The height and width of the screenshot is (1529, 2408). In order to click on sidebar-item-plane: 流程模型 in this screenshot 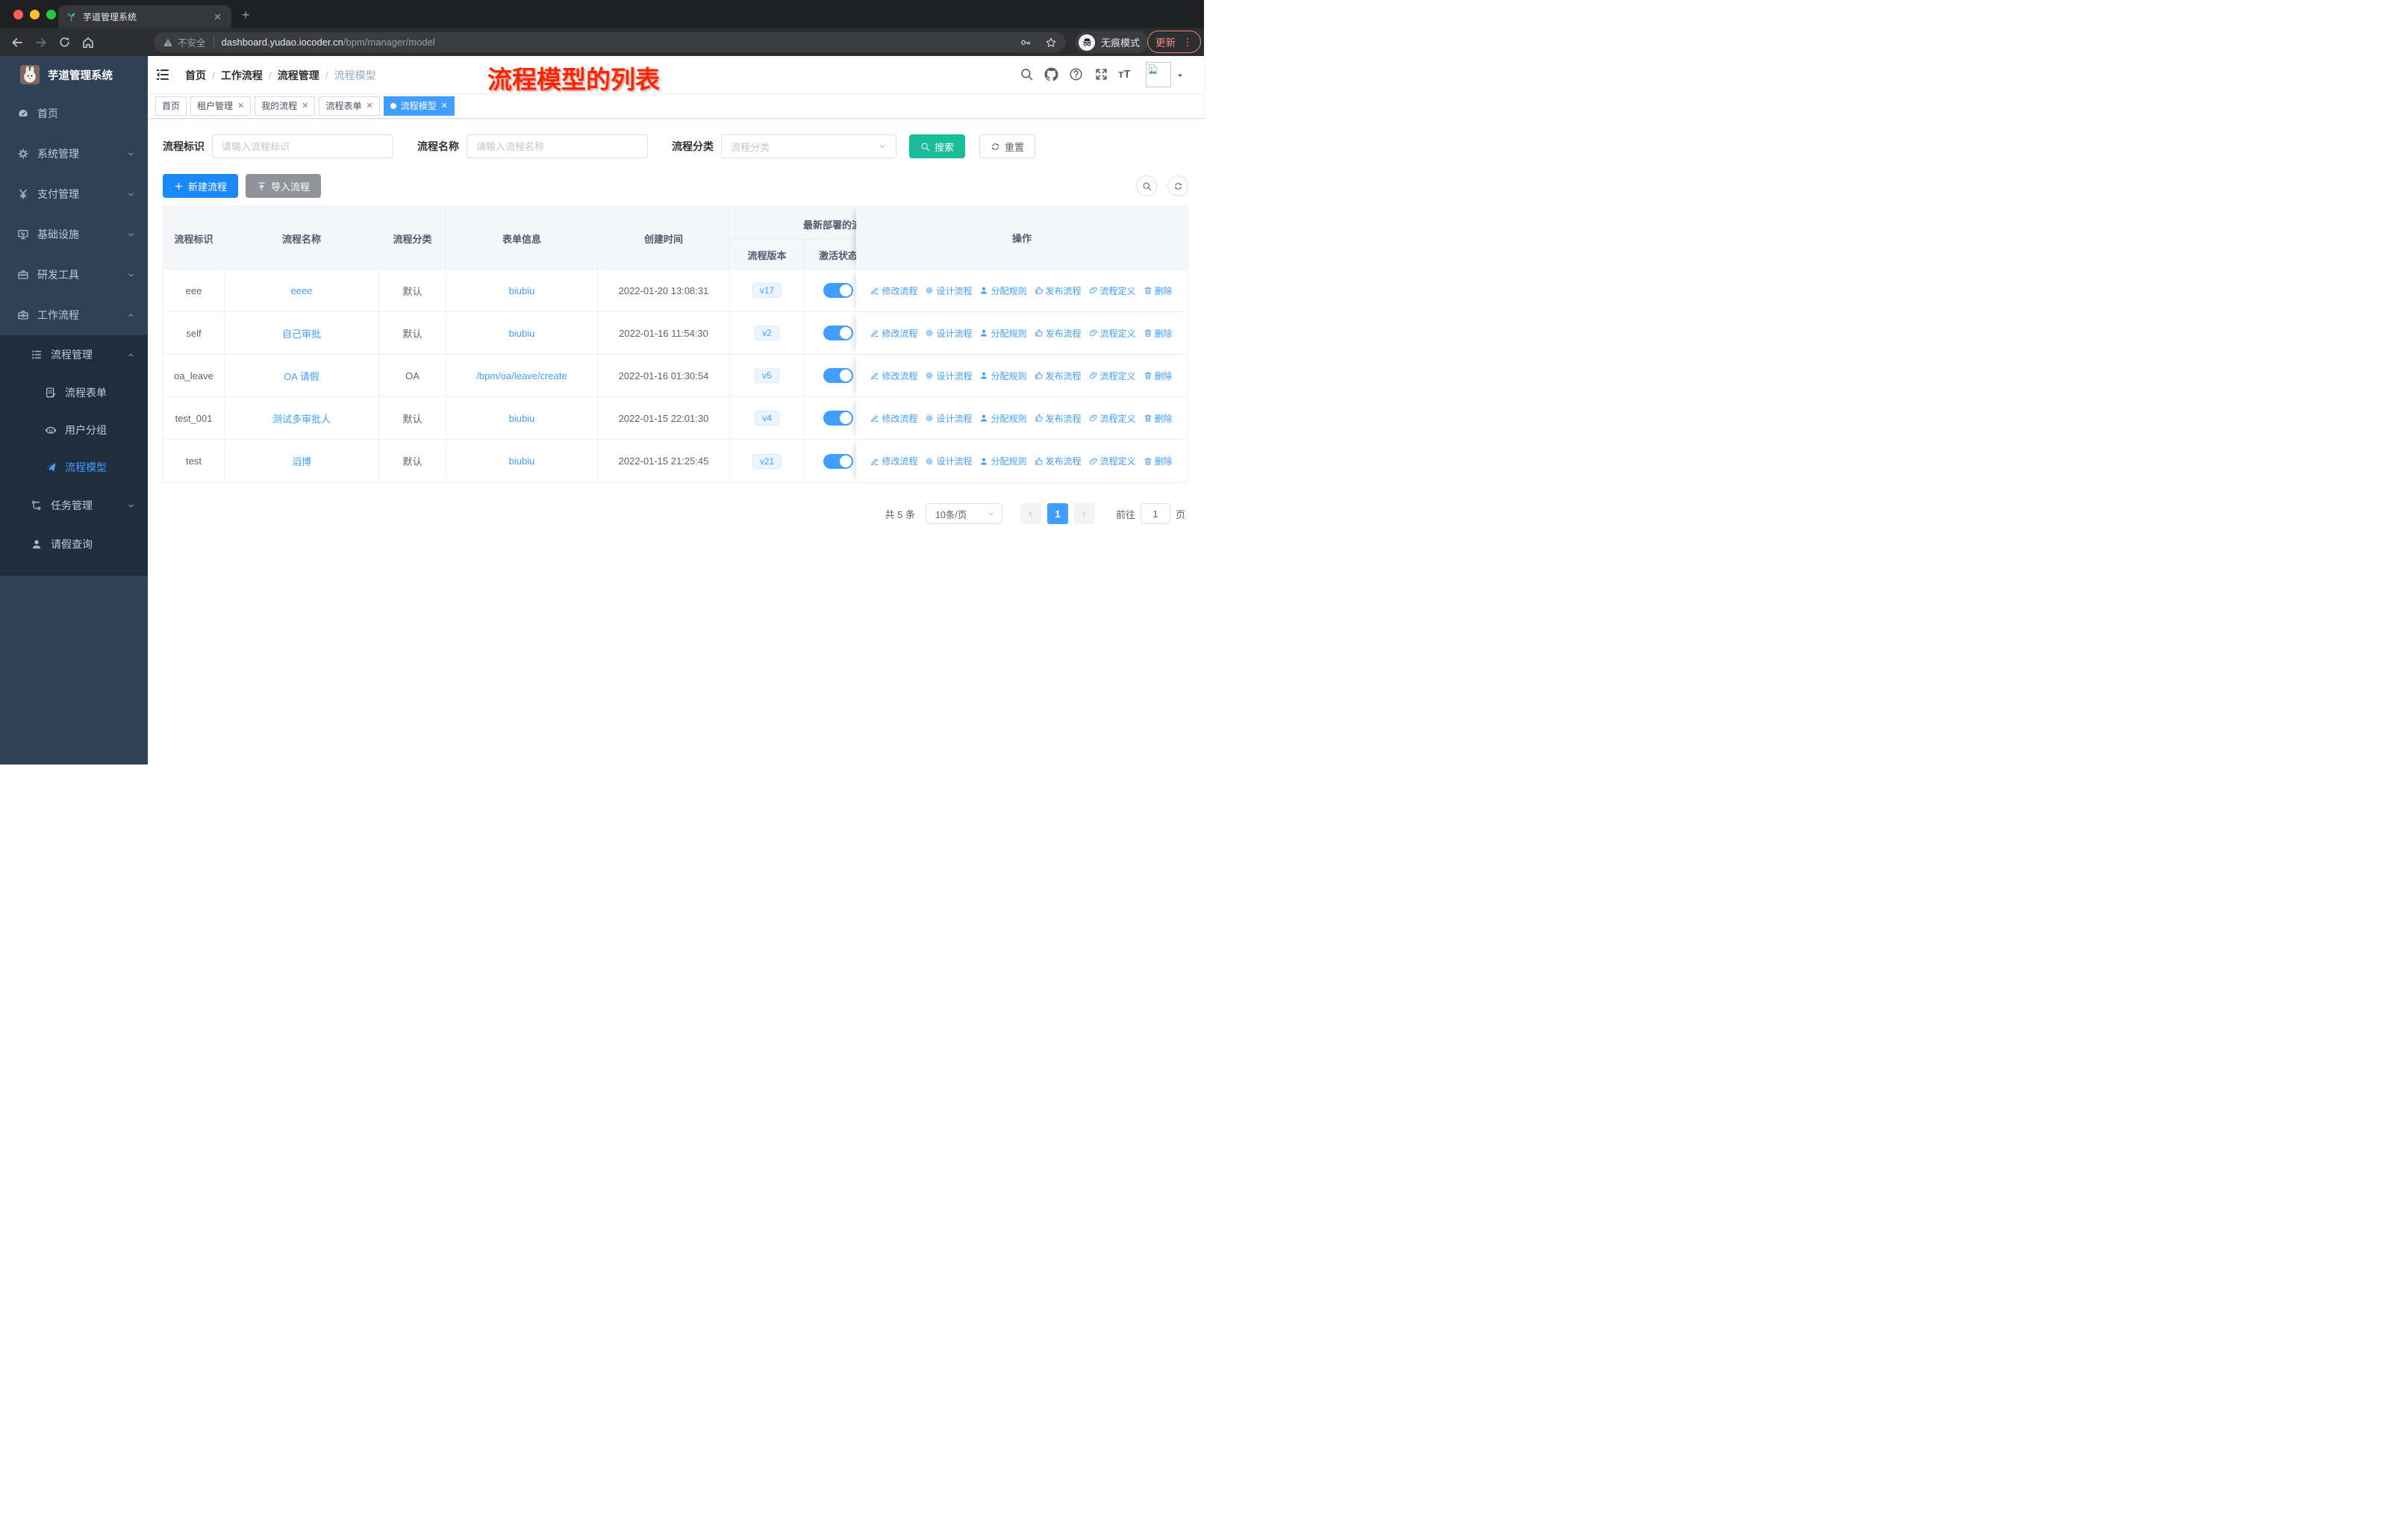, I will do `click(74, 468)`.